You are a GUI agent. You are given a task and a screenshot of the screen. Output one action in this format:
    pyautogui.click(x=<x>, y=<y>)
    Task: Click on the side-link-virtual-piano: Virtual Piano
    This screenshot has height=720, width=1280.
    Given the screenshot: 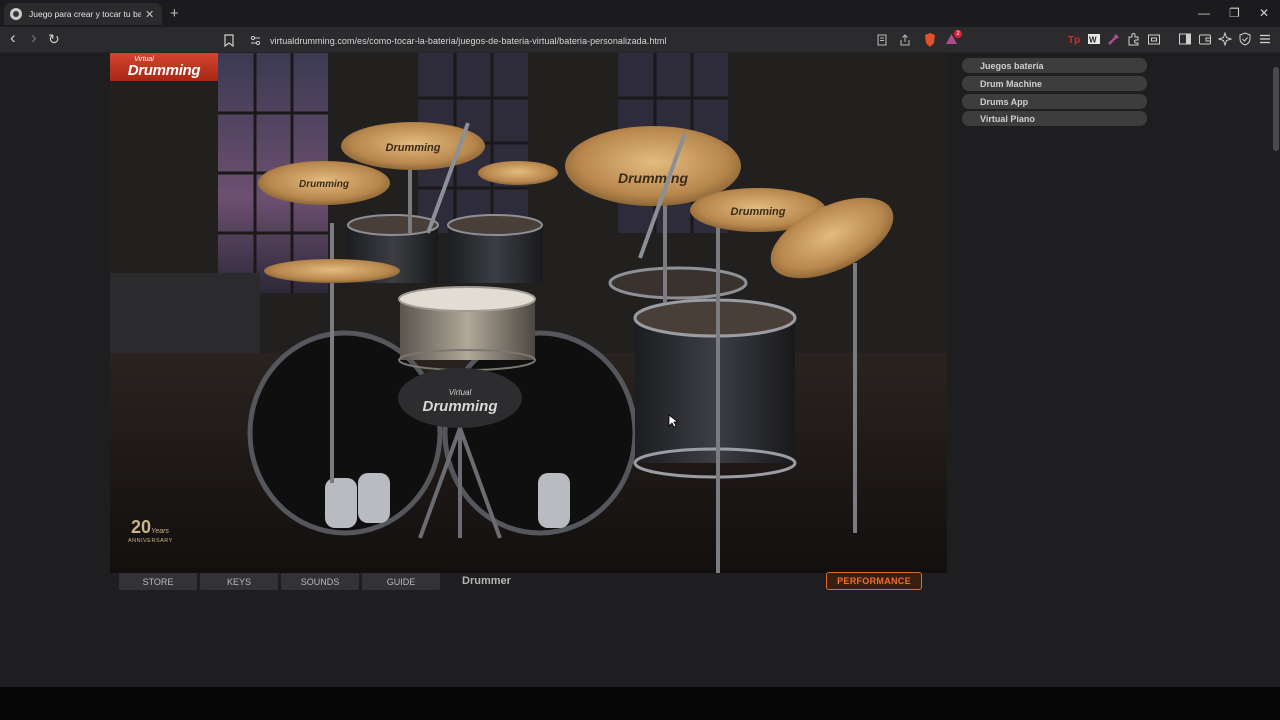 What is the action you would take?
    pyautogui.click(x=1054, y=118)
    